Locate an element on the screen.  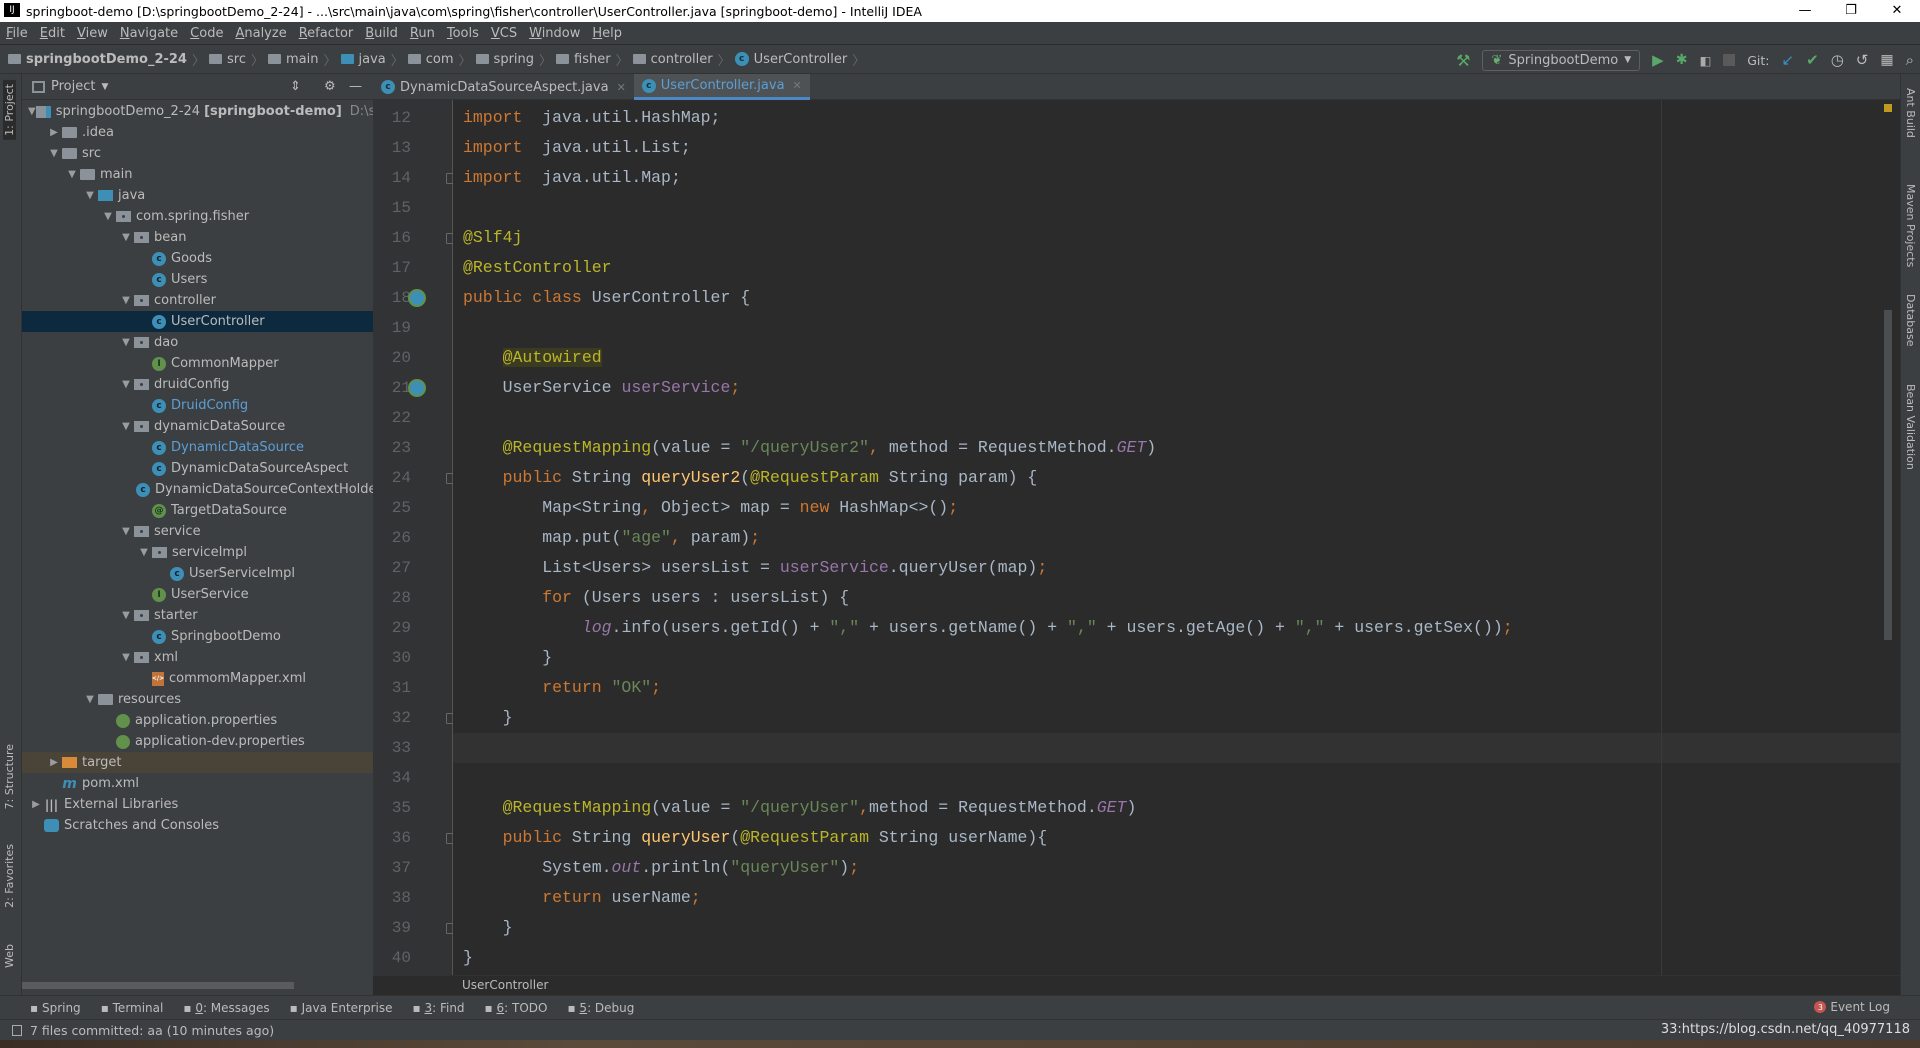
close-button: ✕ is located at coordinates (1897, 11).